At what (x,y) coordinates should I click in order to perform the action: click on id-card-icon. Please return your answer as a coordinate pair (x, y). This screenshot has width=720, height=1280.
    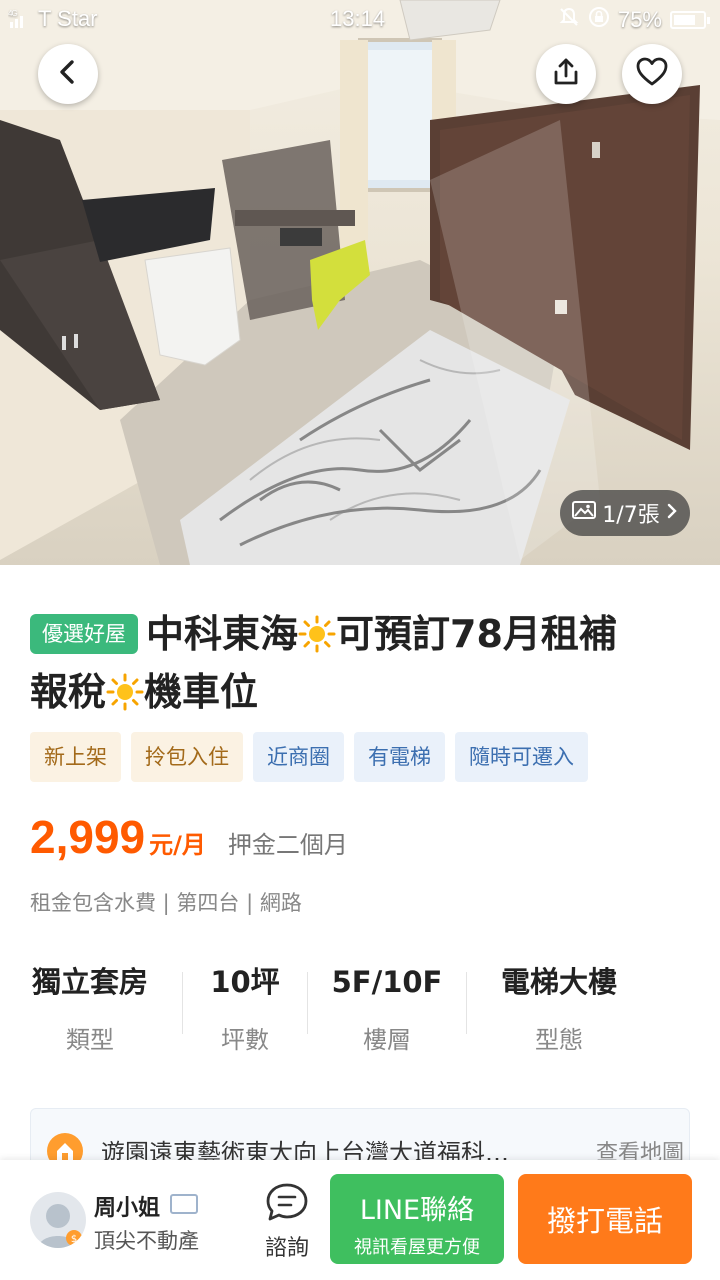
    Looking at the image, I should click on (184, 1204).